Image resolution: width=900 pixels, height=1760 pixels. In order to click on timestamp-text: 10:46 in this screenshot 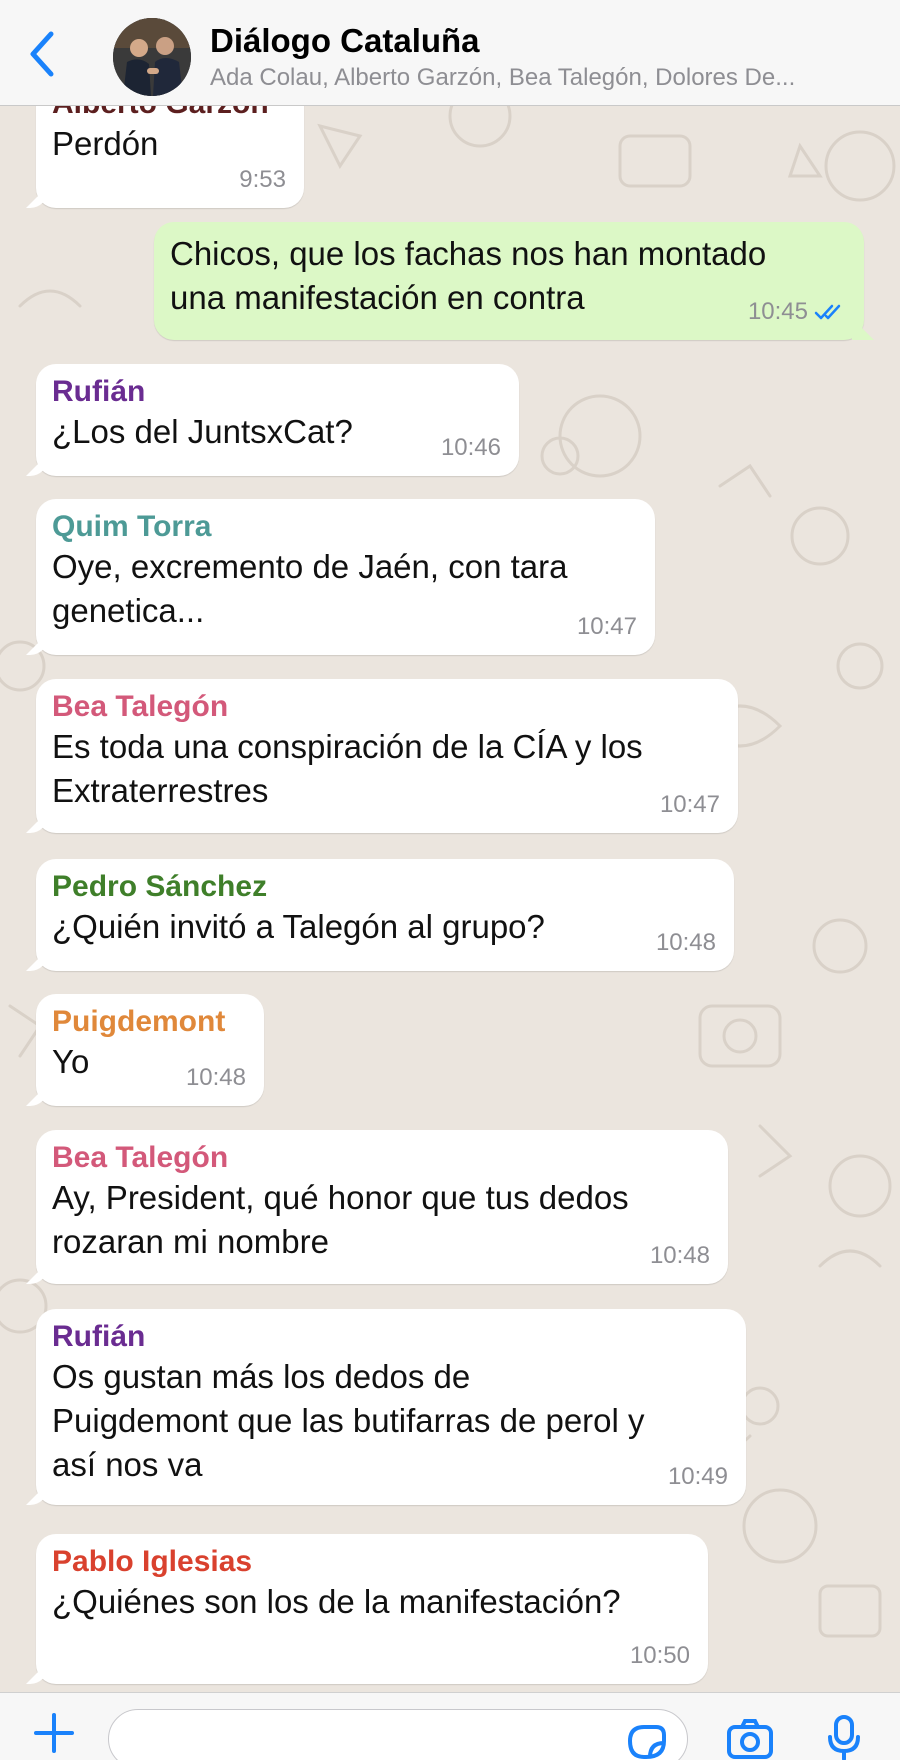, I will do `click(470, 447)`.